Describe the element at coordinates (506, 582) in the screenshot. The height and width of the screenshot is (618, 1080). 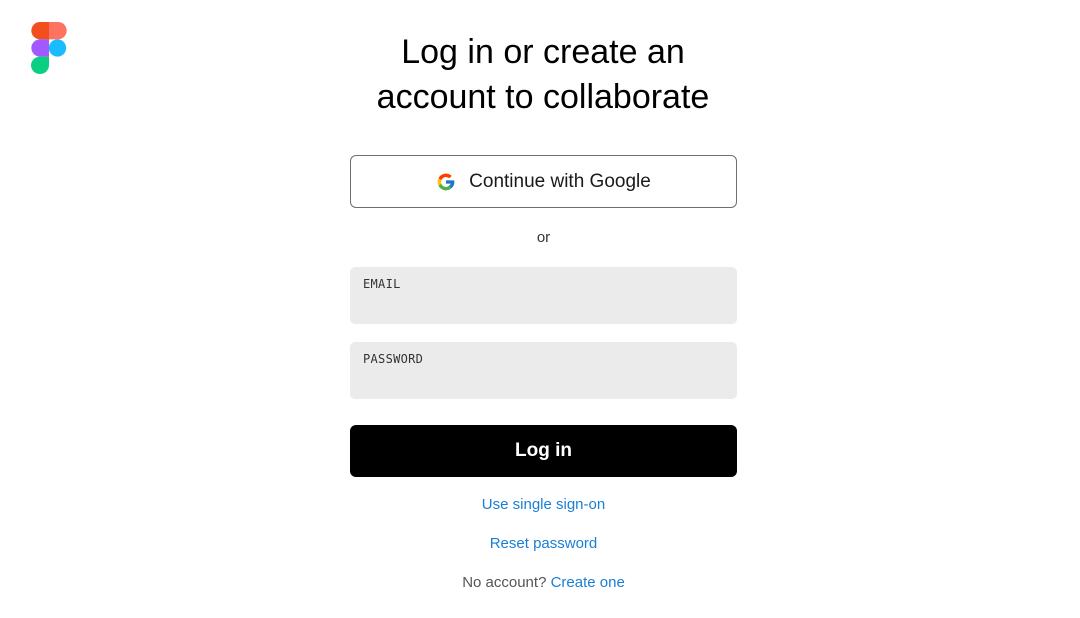
I see `no-account-prompt: No account?` at that location.